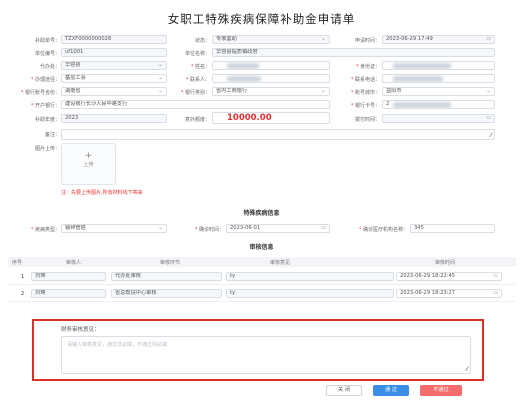  I want to click on bank-branch-label: 开户银行：, so click(34, 105).